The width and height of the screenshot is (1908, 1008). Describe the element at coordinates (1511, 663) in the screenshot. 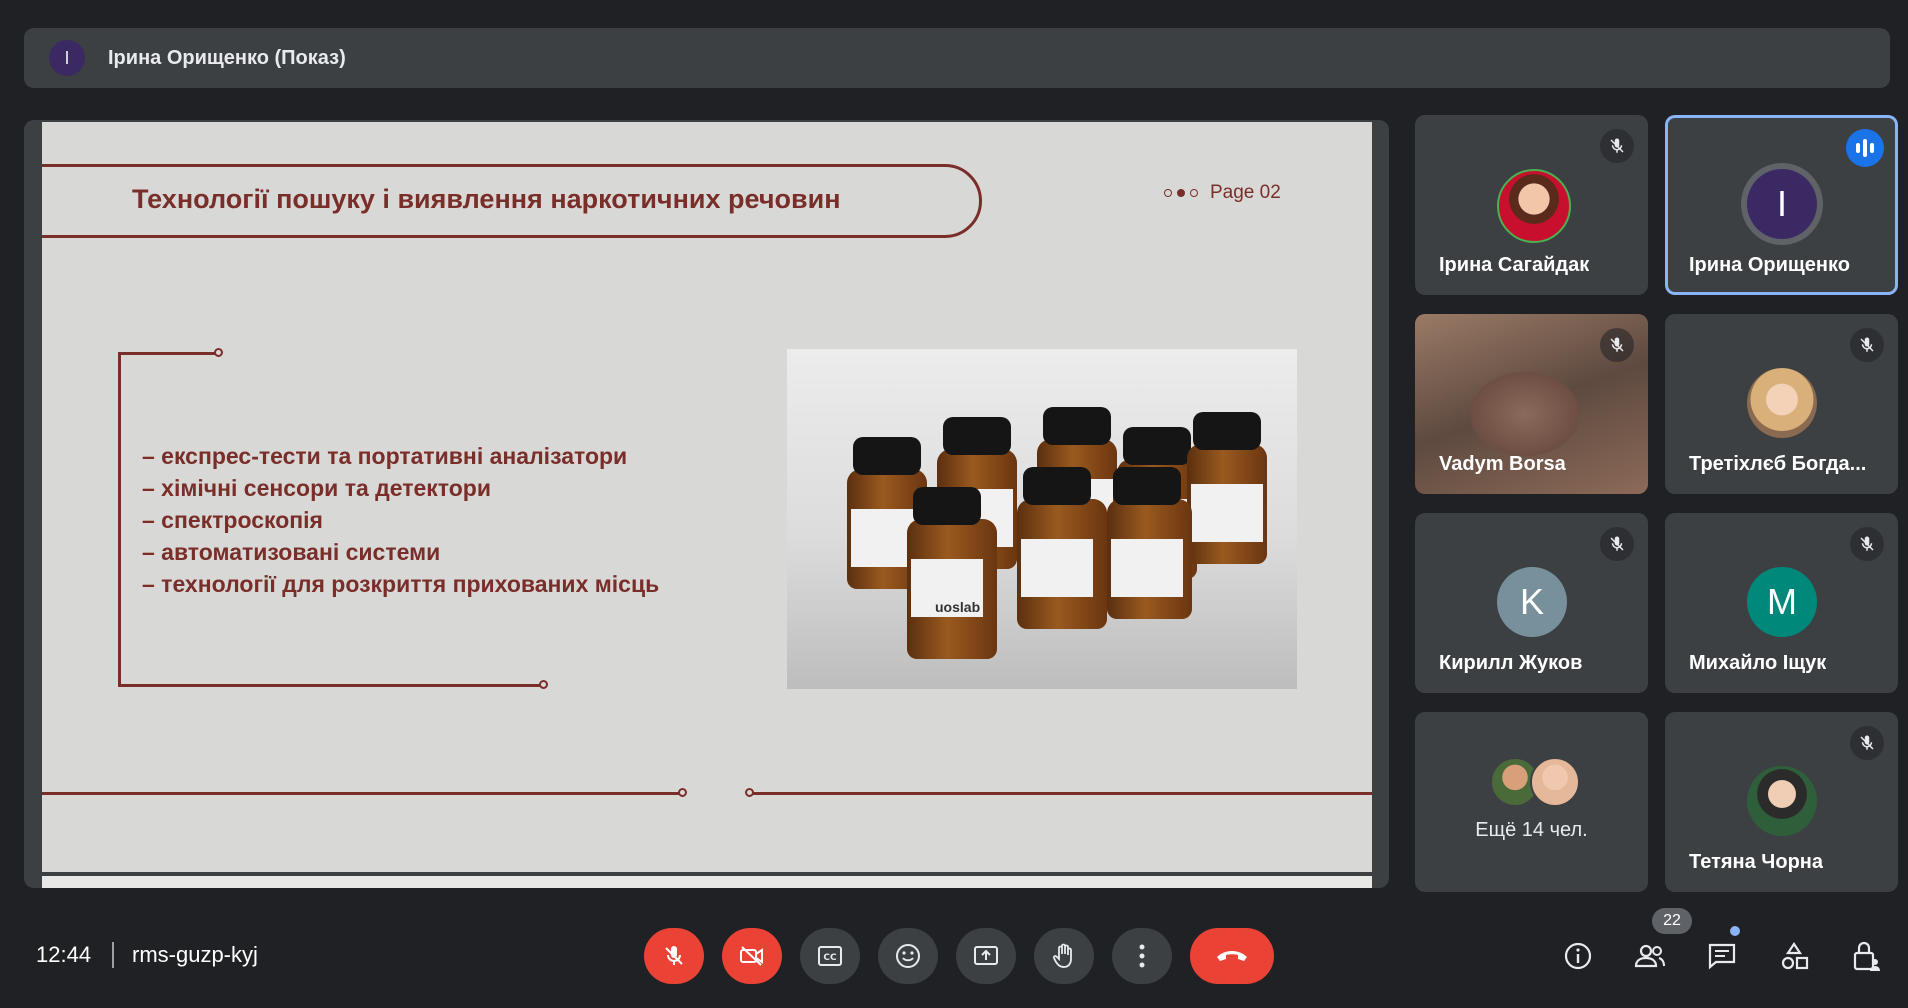

I see `participant-name: Кирилл Жуков` at that location.